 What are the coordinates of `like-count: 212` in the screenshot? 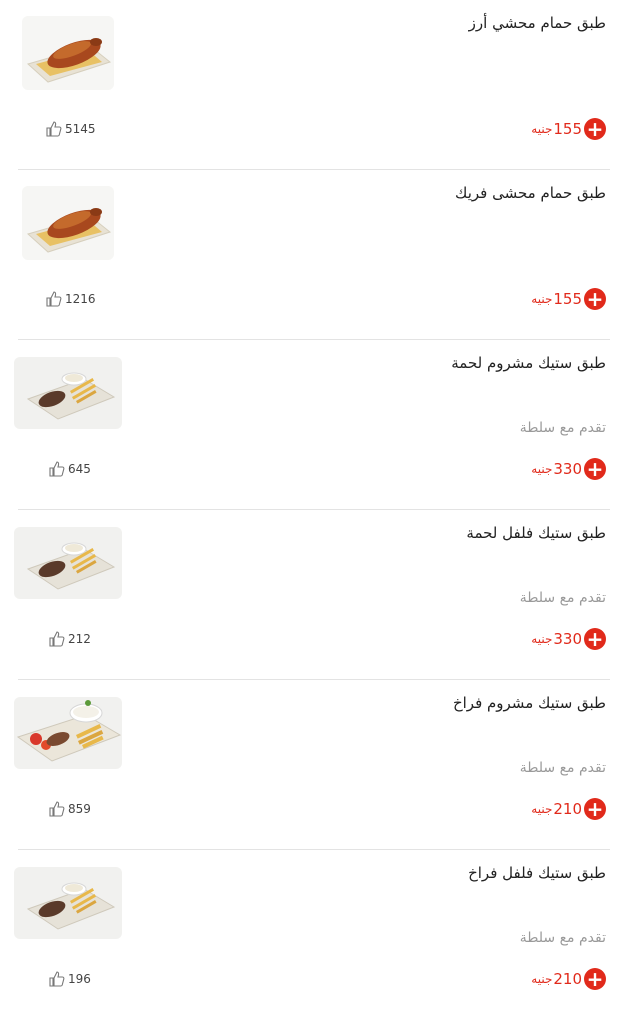 It's located at (79, 639).